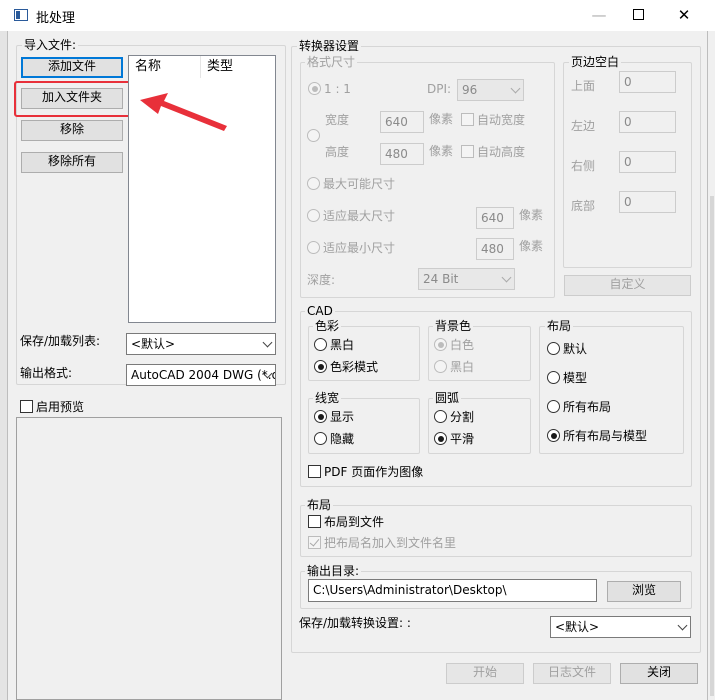 The height and width of the screenshot is (700, 715). I want to click on annotation-arrow, so click(183, 112).